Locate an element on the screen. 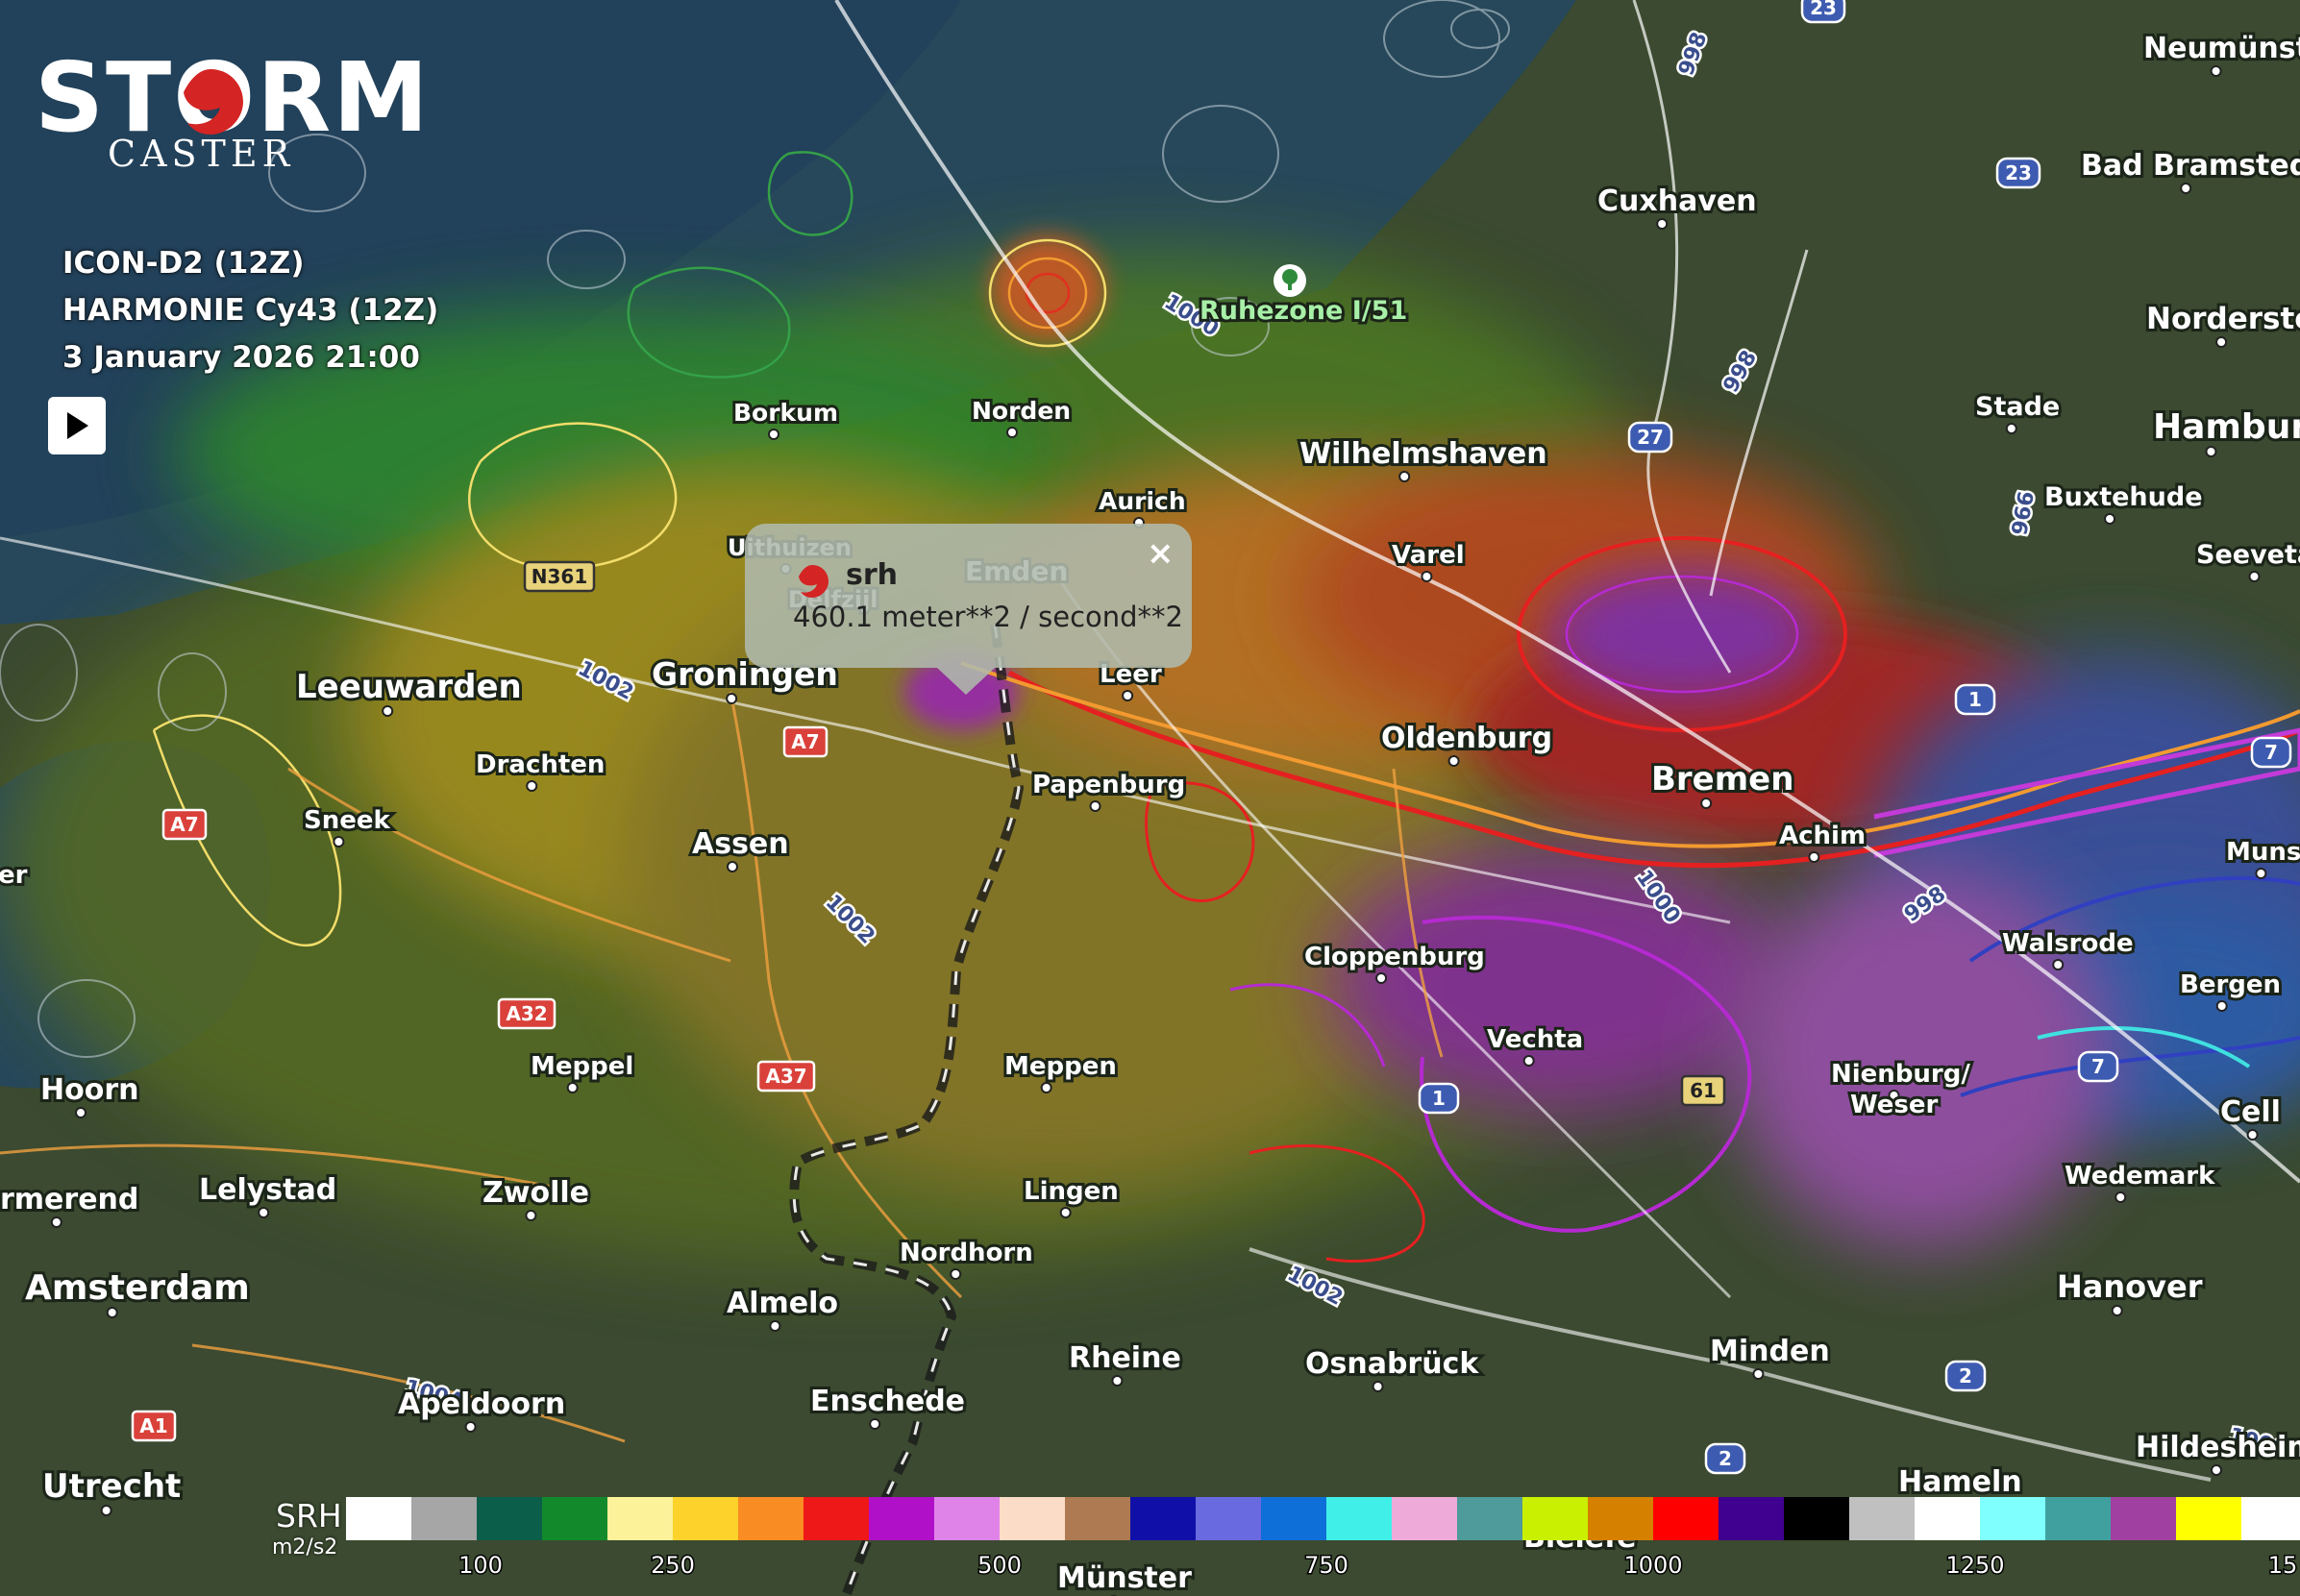 The width and height of the screenshot is (2300, 1596). city-name: Osnabrück is located at coordinates (1392, 1364).